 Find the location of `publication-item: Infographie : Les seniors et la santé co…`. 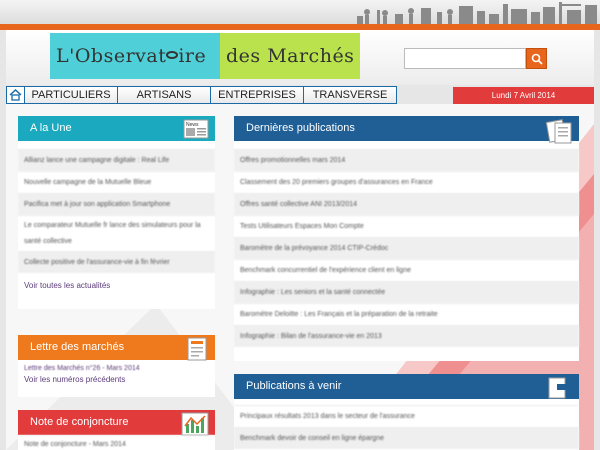

publication-item: Infographie : Les seniors et la santé co… is located at coordinates (406, 292).